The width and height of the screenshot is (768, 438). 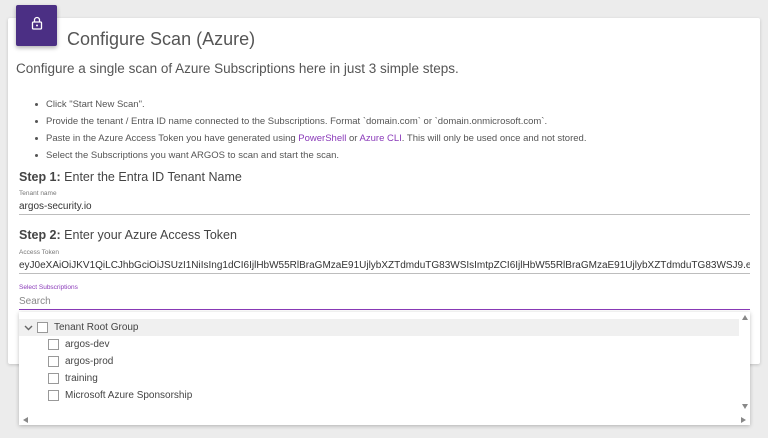 What do you see at coordinates (89, 361) in the screenshot?
I see `subscription-label: argos-prod` at bounding box center [89, 361].